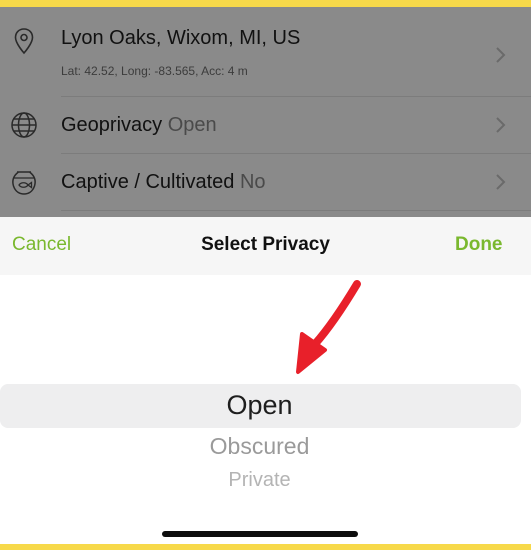 The image size is (531, 550). I want to click on geoprivacy-value: Open, so click(192, 125).